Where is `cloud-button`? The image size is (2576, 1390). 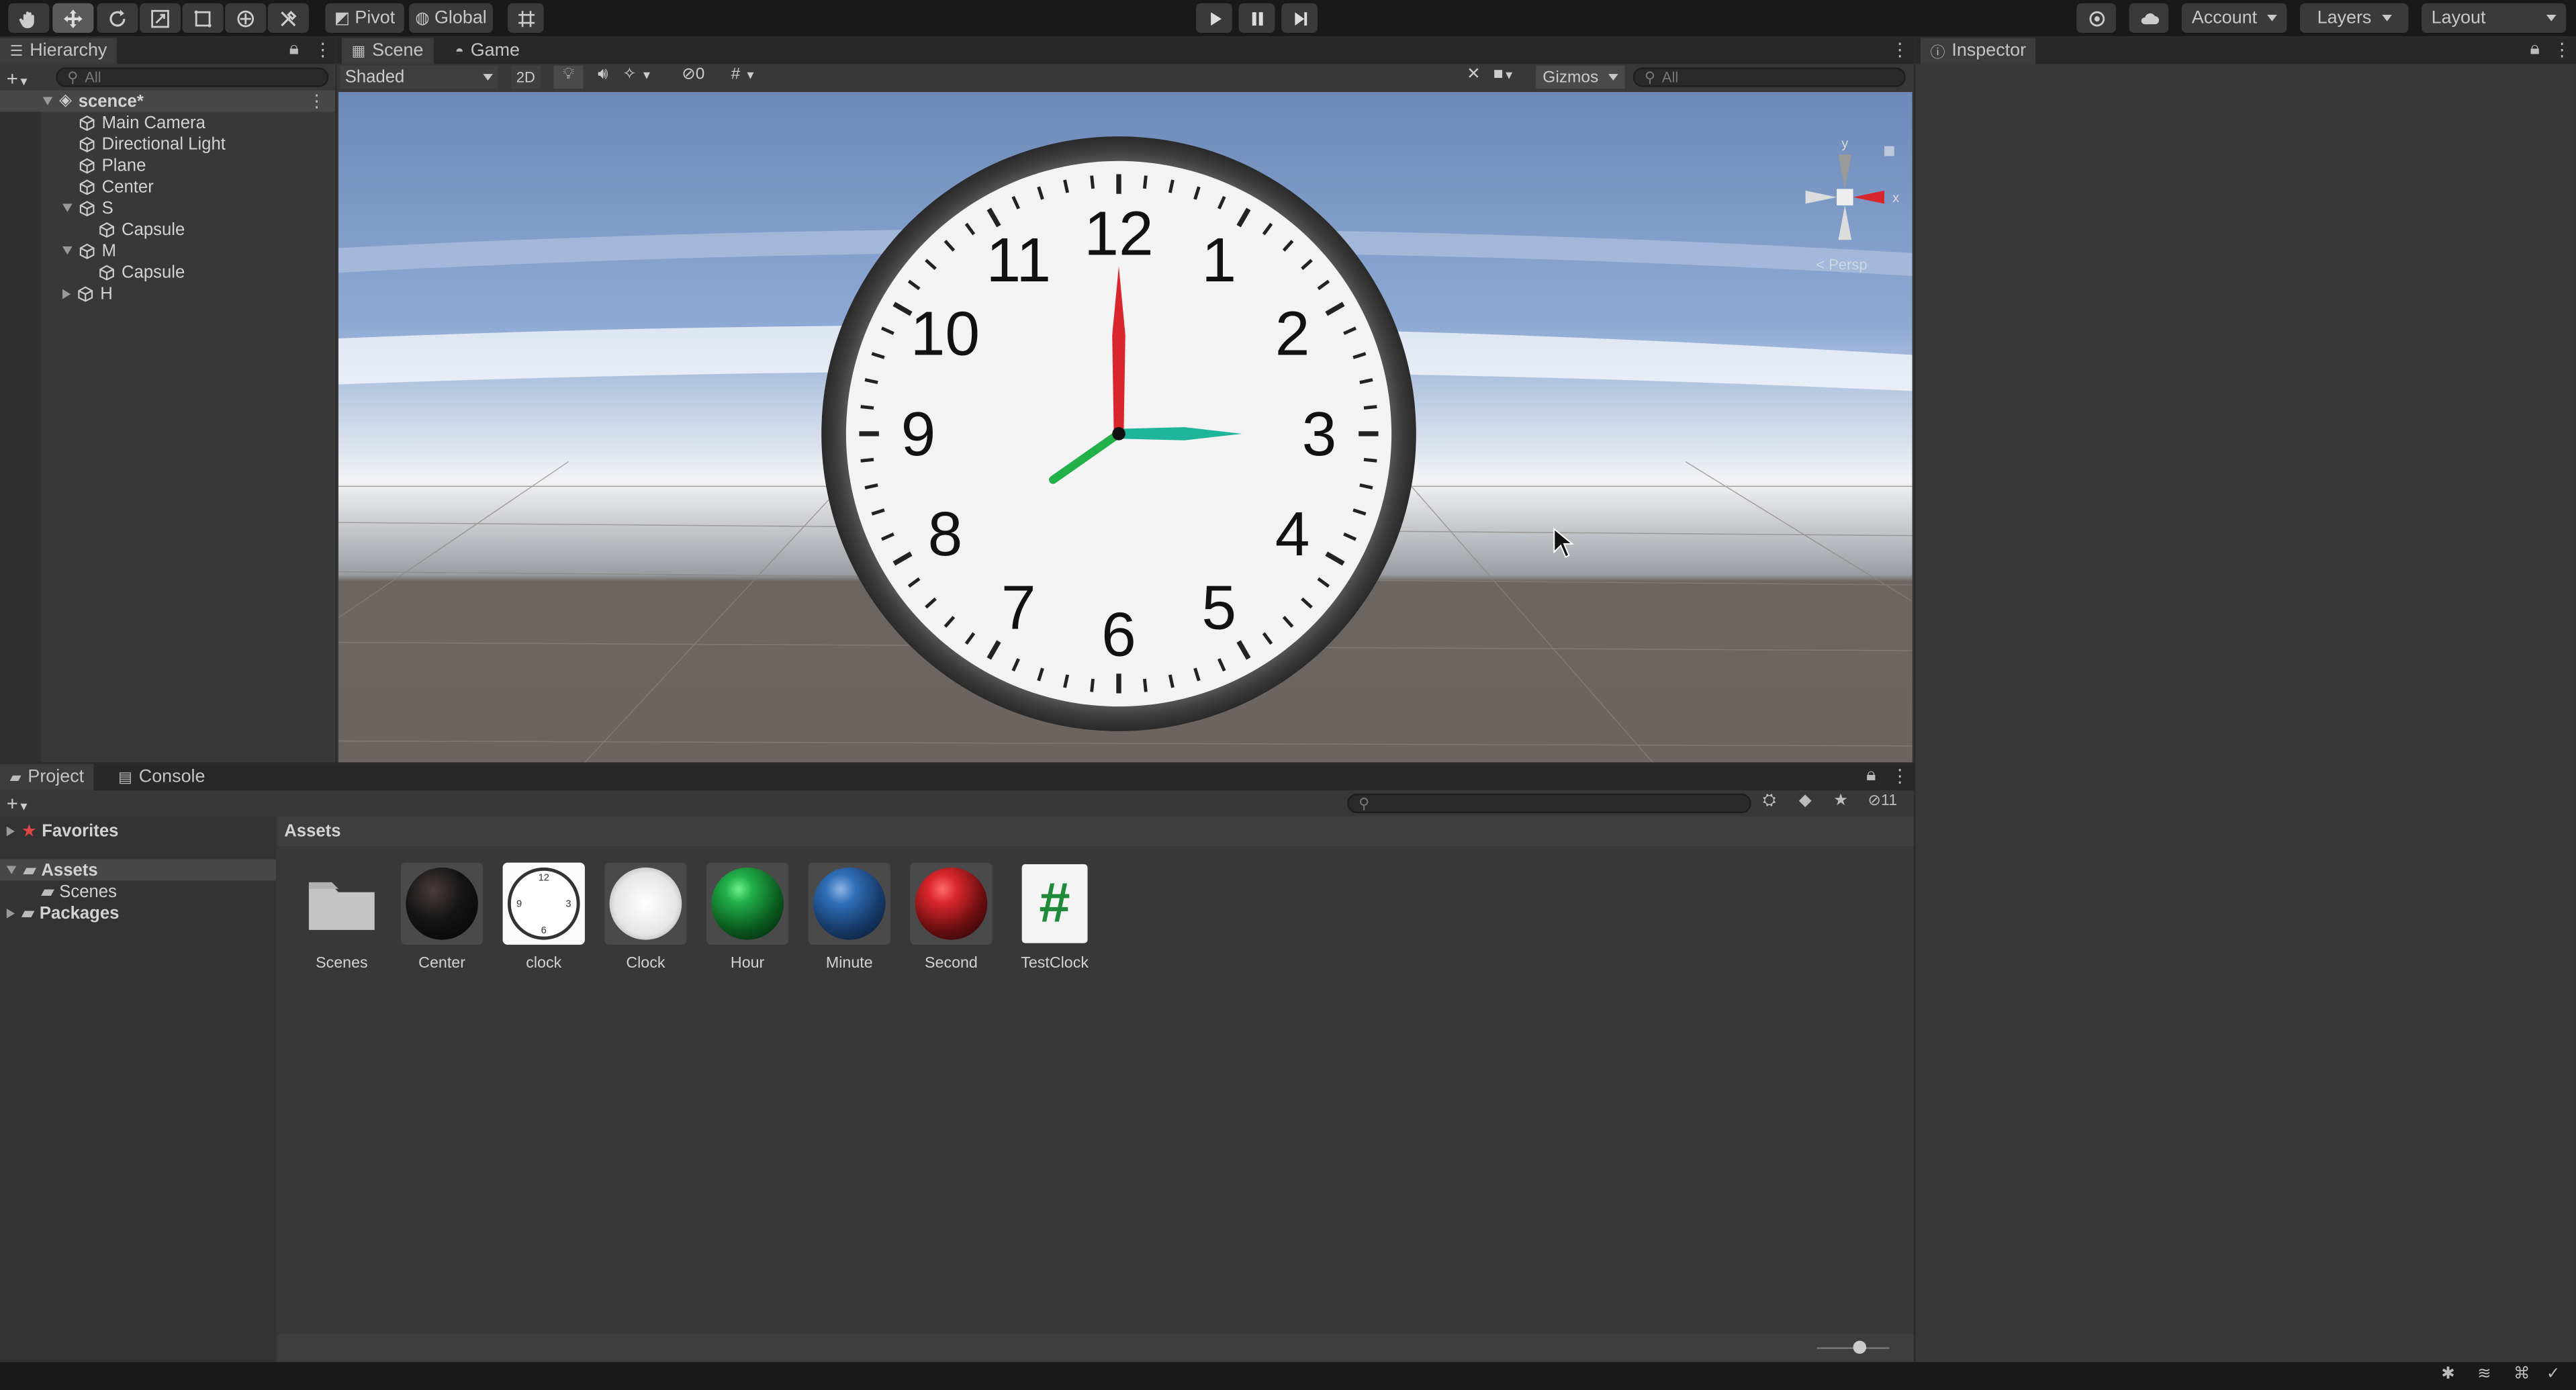 cloud-button is located at coordinates (2149, 18).